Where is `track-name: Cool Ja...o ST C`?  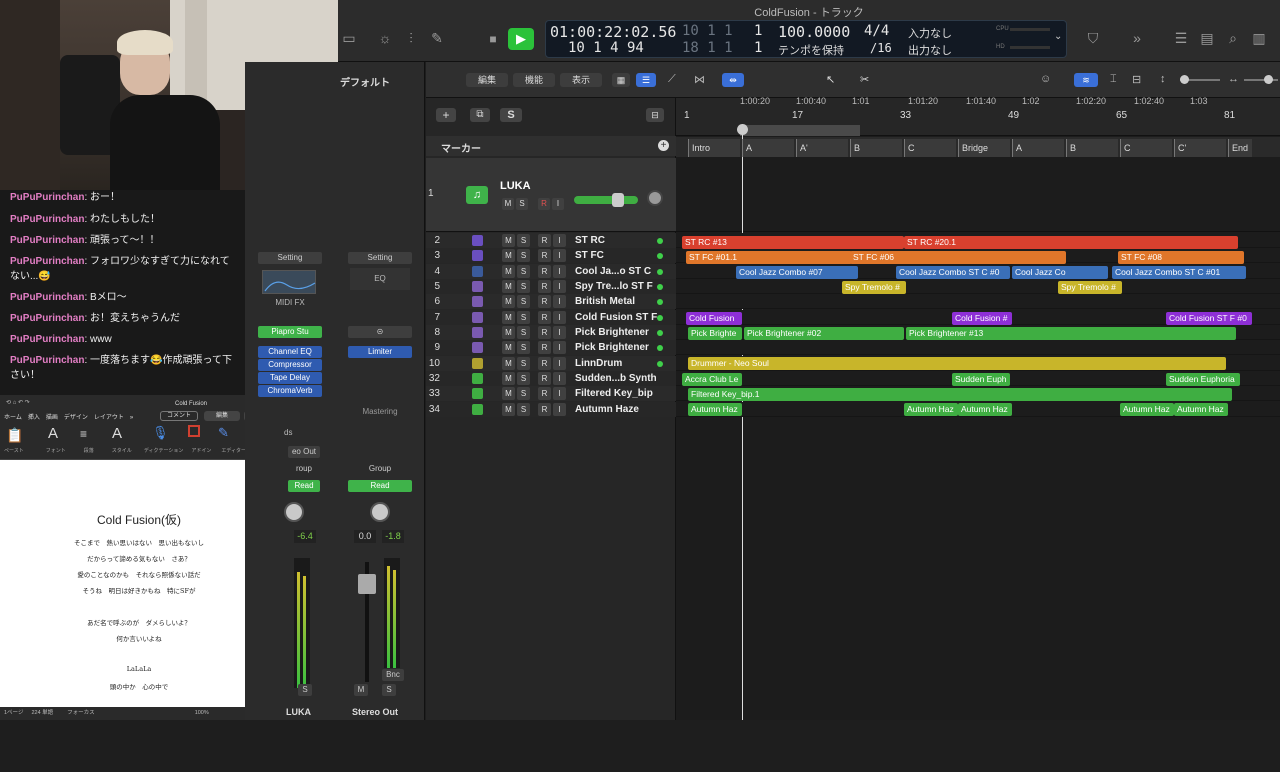
track-name: Cool Ja...o ST C is located at coordinates (613, 271).